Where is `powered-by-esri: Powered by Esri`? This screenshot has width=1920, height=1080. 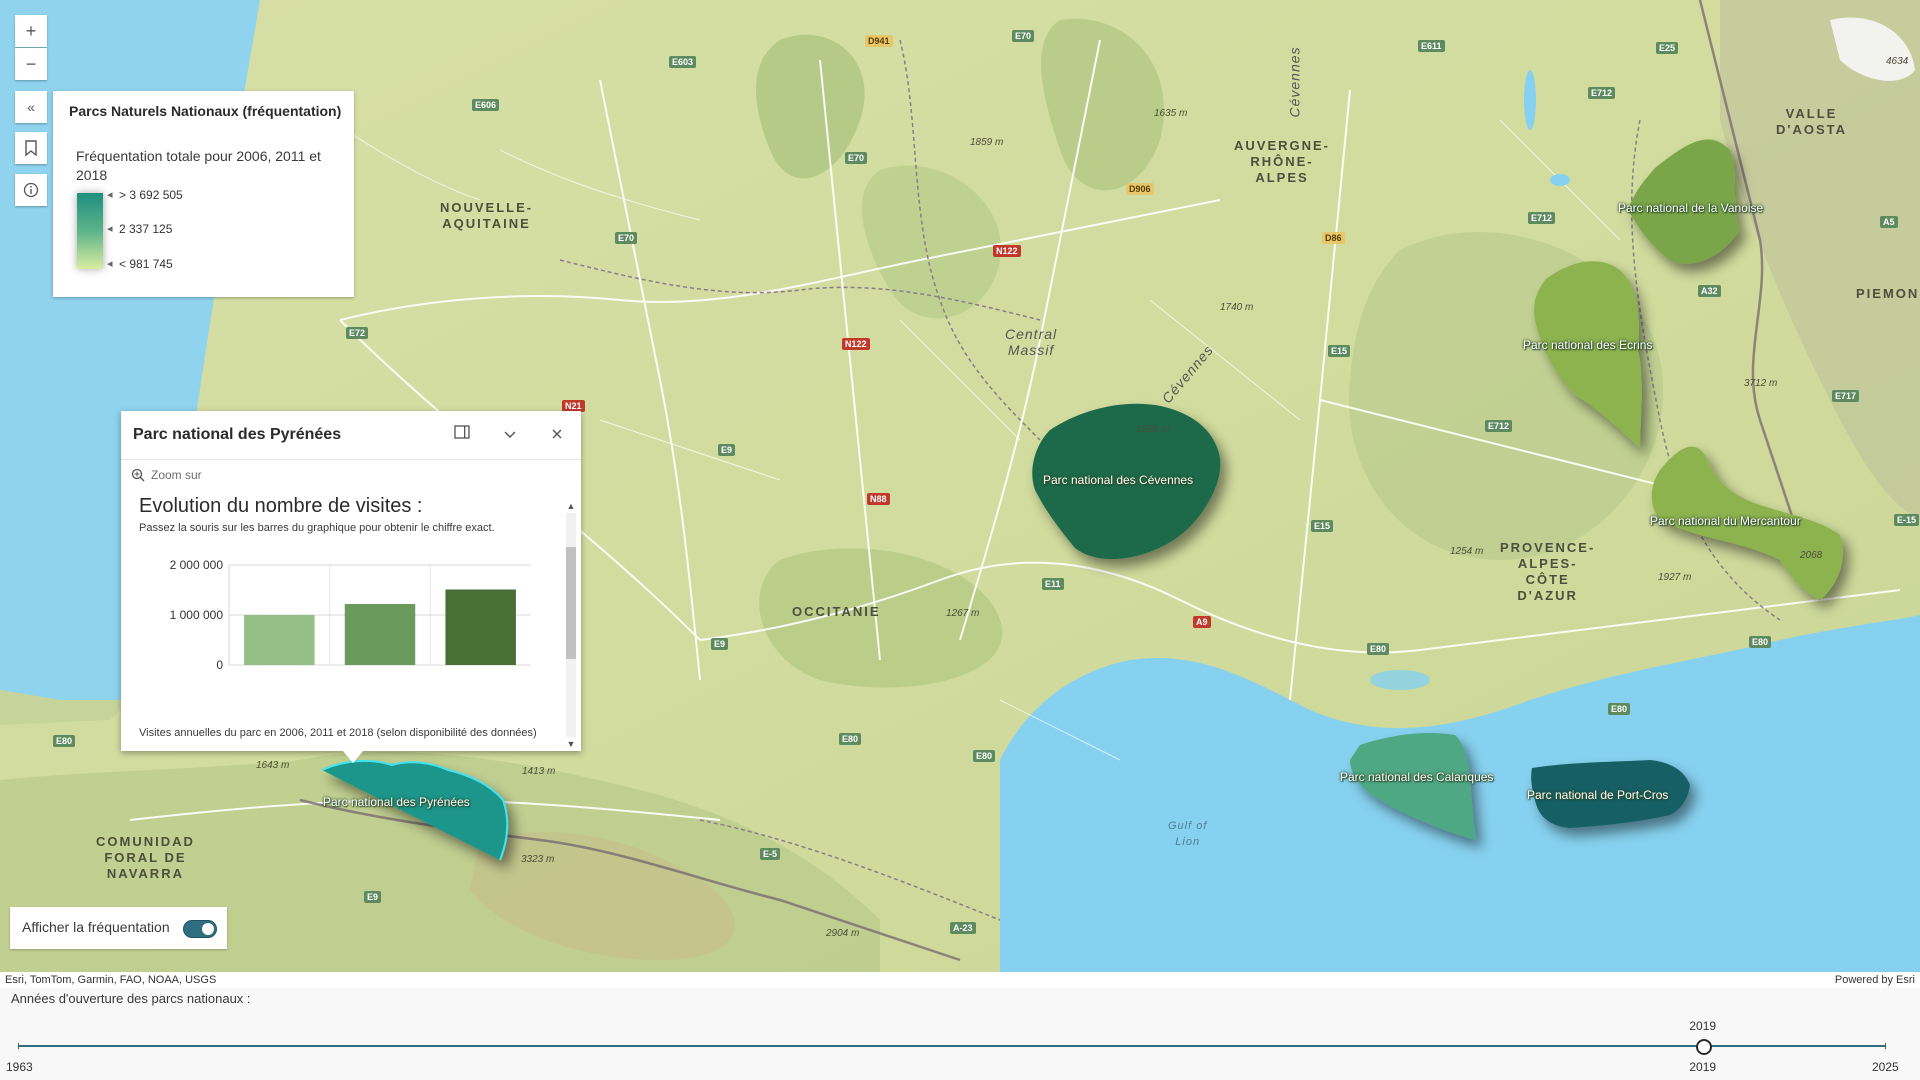 powered-by-esri: Powered by Esri is located at coordinates (1875, 980).